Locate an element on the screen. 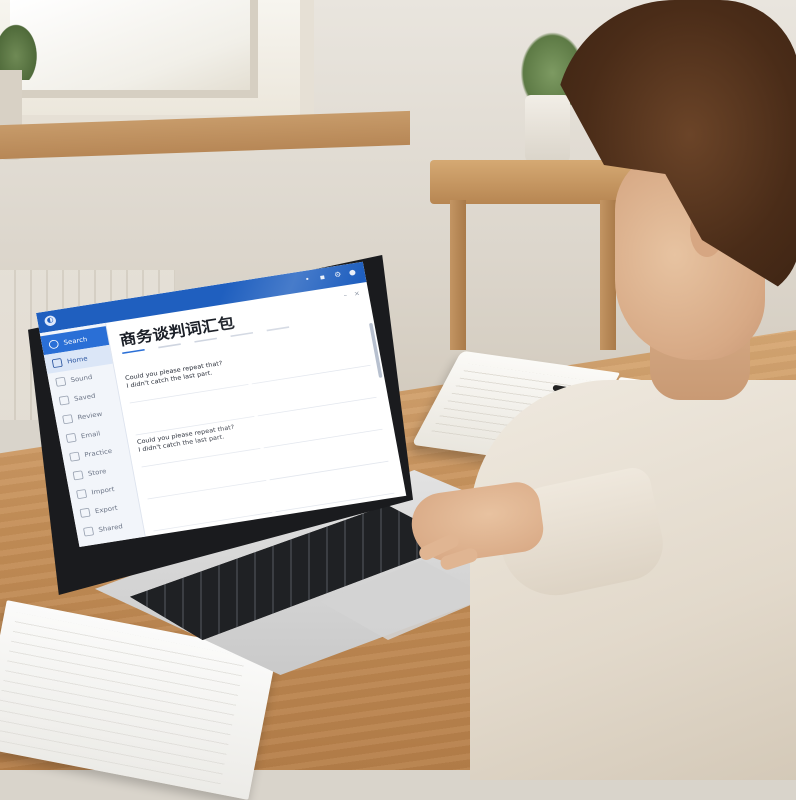 This screenshot has height=800, width=796. sidebar-item-label: Saved is located at coordinates (84, 397).